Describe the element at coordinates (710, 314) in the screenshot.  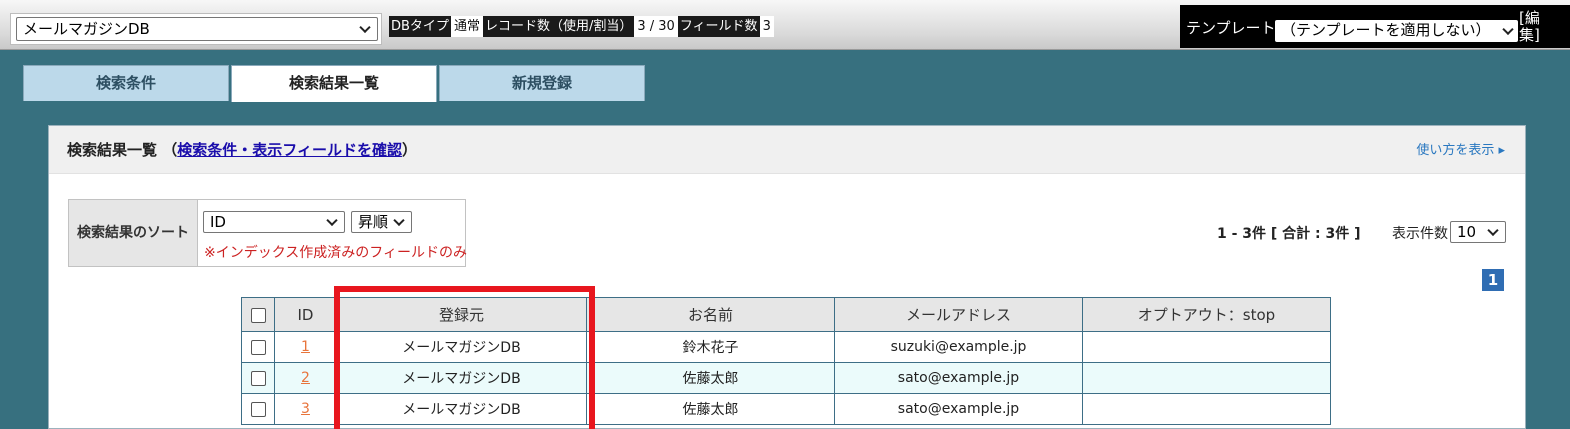
I see `header-name: お名前` at that location.